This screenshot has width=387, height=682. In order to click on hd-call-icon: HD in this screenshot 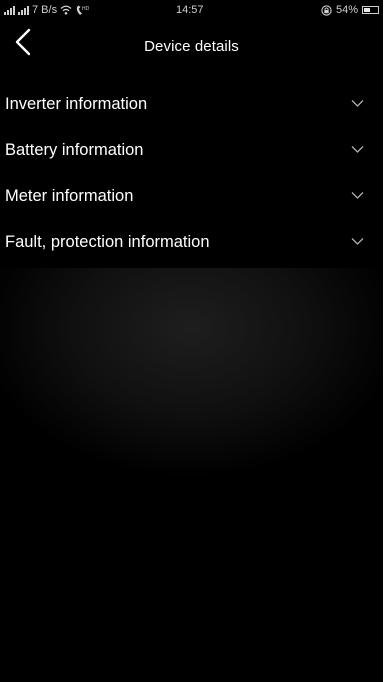, I will do `click(82, 10)`.